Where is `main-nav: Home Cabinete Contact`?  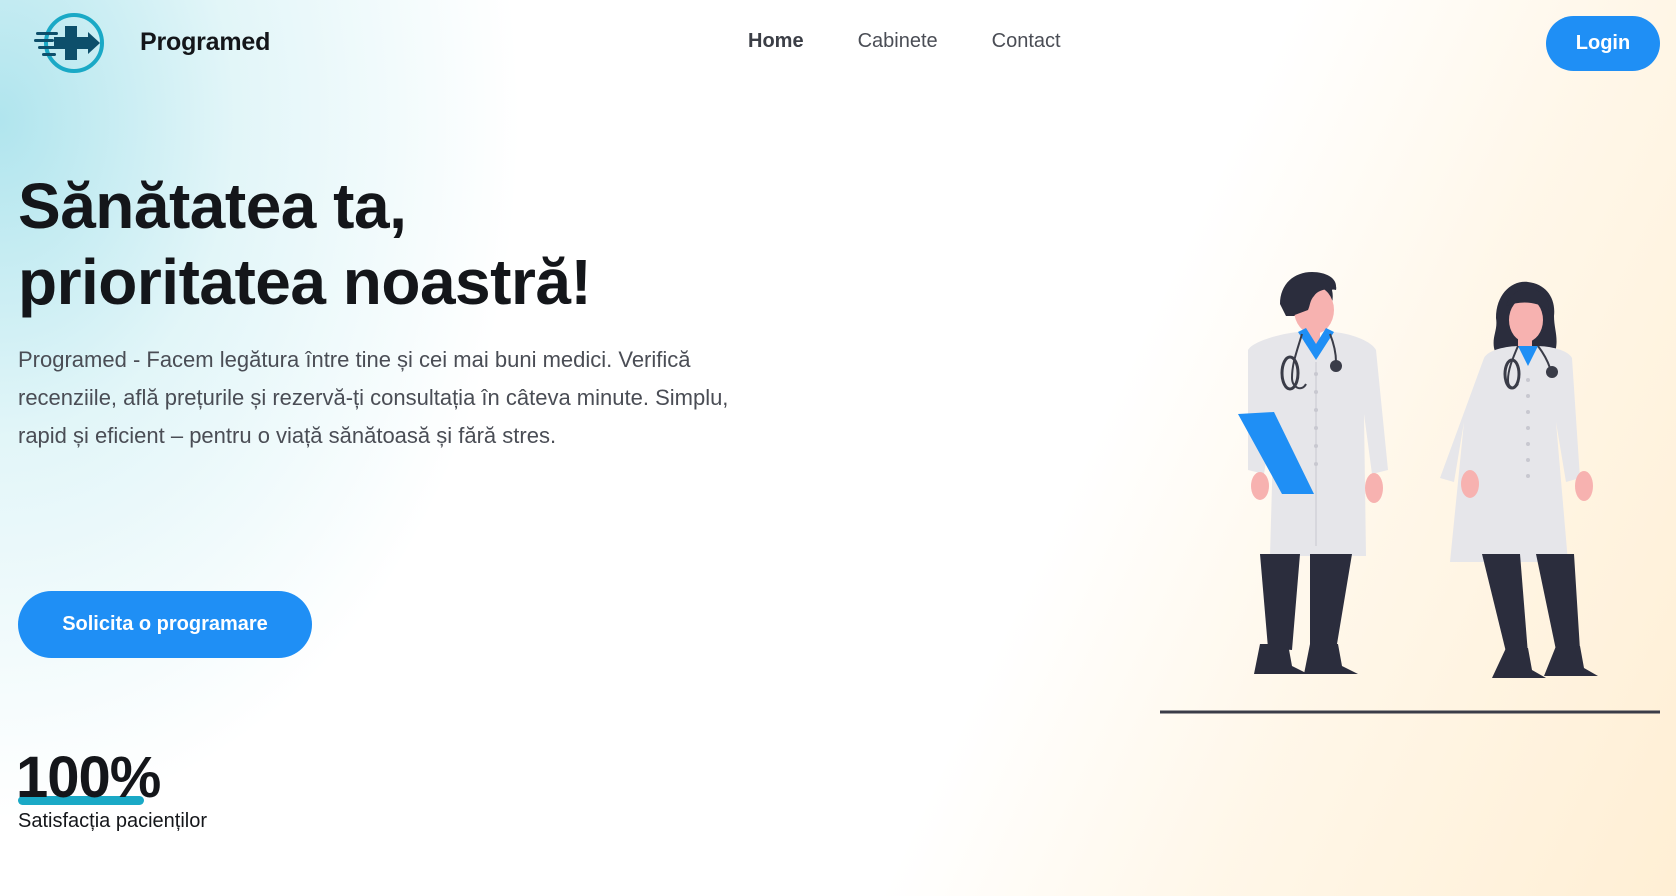
main-nav: Home Cabinete Contact is located at coordinates (931, 41).